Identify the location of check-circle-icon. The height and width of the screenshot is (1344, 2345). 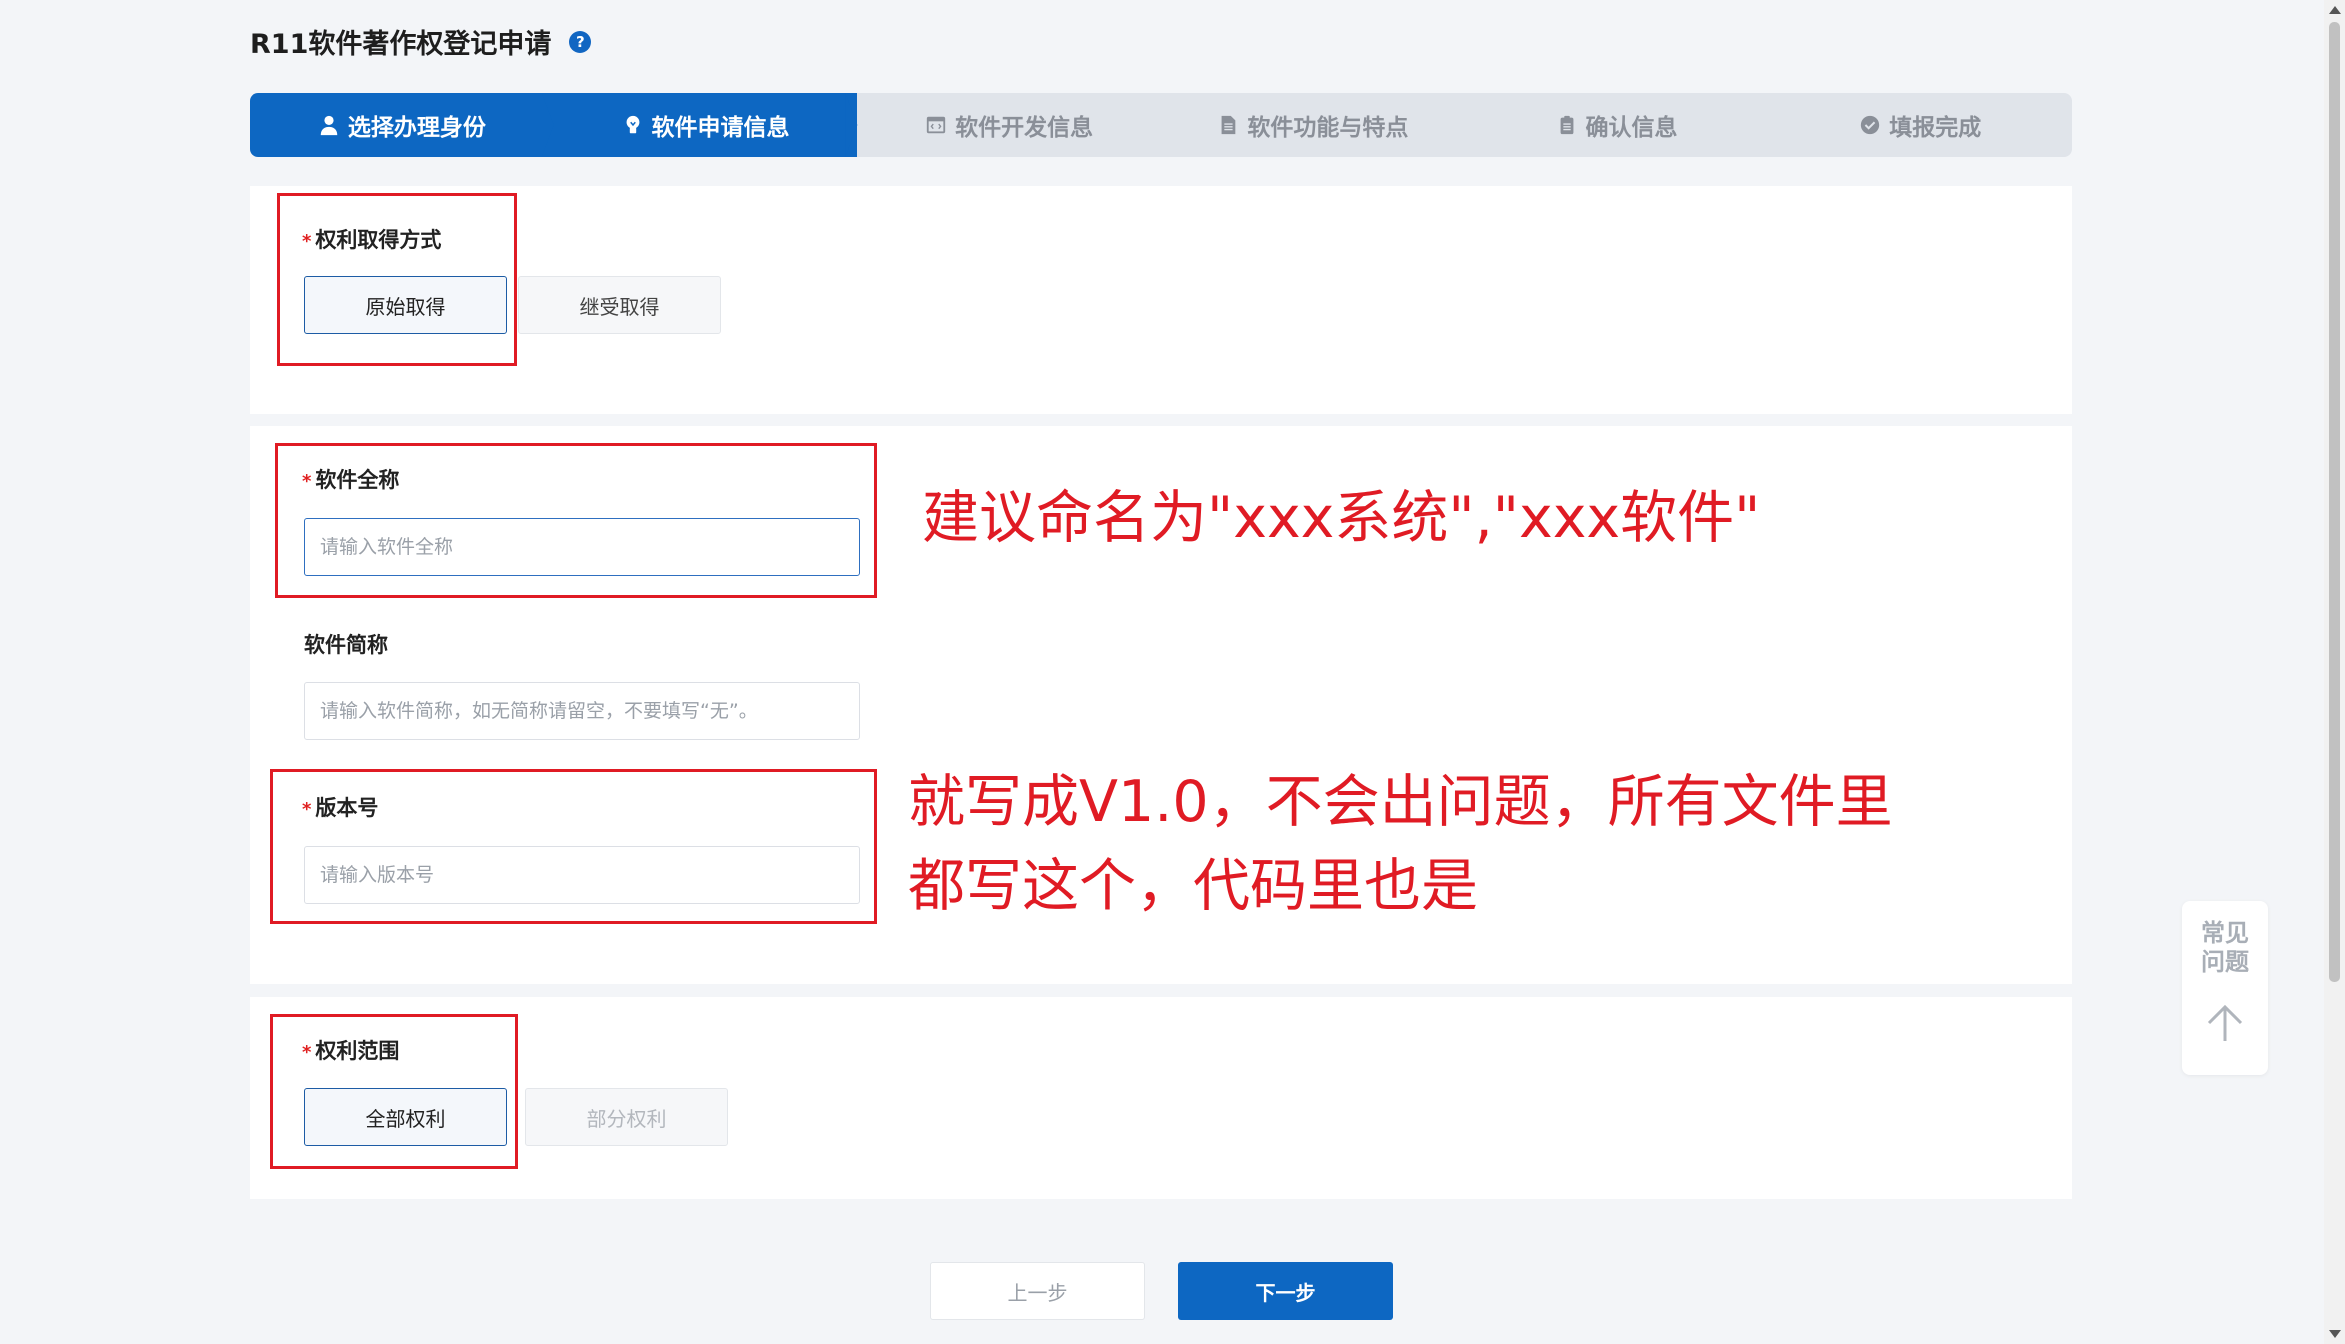
(1870, 125).